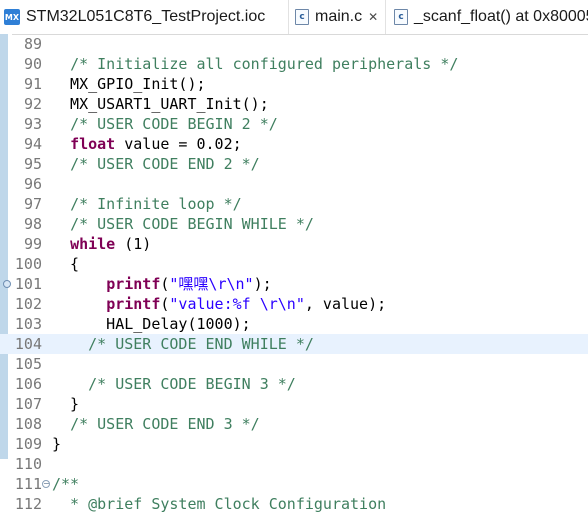  What do you see at coordinates (294, 144) in the screenshot?
I see `code-line: 94 float value = 0.02;` at bounding box center [294, 144].